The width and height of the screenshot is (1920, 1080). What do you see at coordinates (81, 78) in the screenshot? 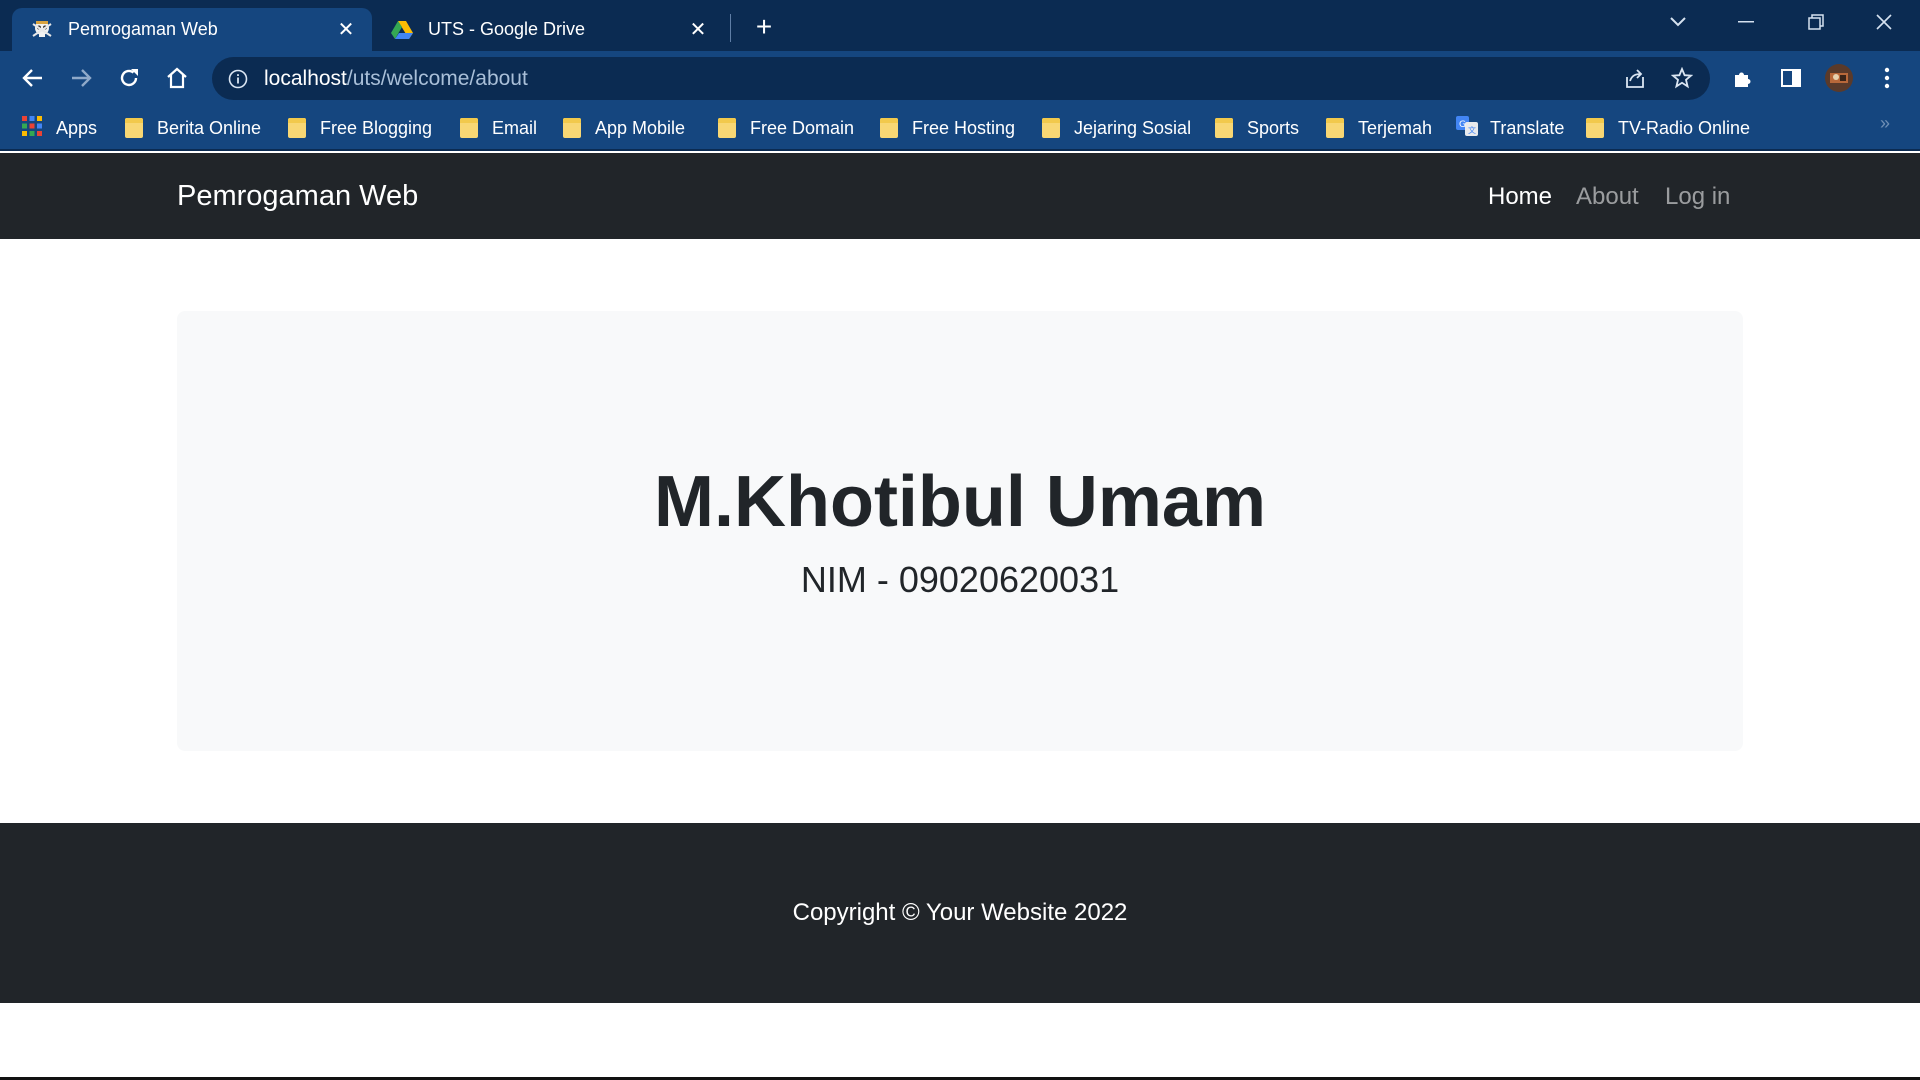
I see `forward-button` at bounding box center [81, 78].